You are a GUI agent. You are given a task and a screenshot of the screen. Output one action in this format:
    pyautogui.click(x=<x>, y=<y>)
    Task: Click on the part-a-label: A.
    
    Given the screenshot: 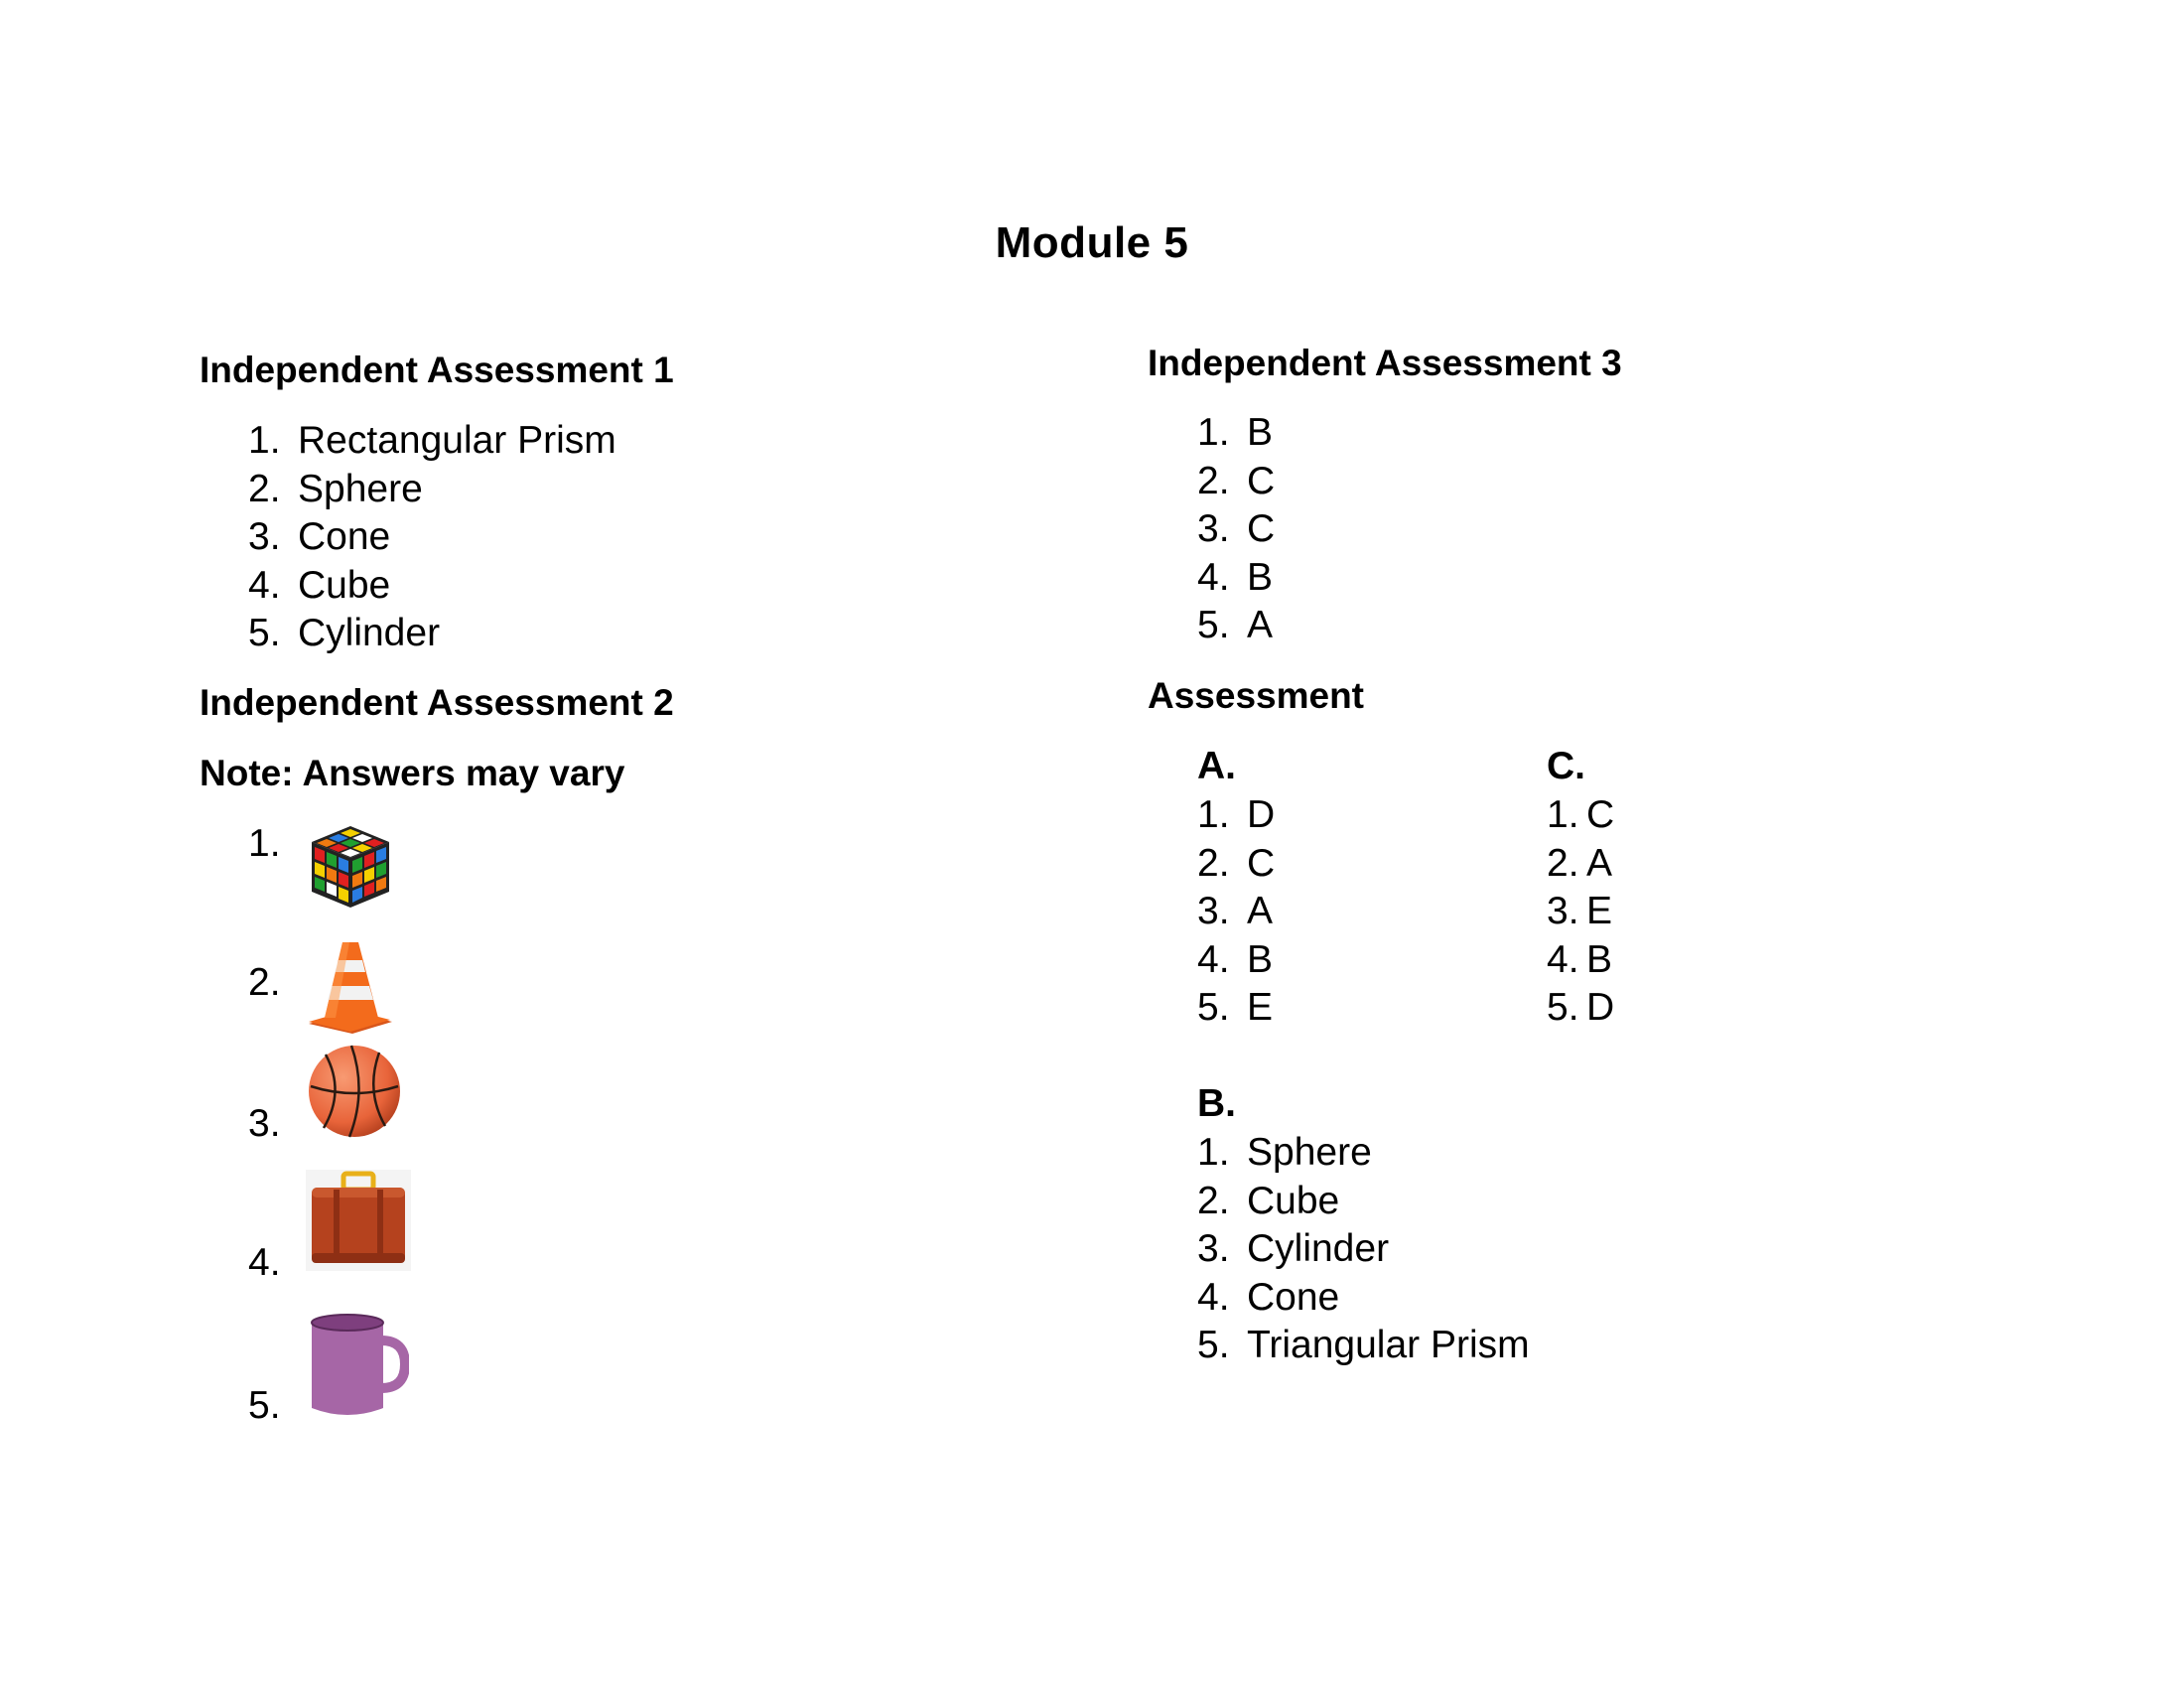 What is the action you would take?
    pyautogui.click(x=1216, y=766)
    